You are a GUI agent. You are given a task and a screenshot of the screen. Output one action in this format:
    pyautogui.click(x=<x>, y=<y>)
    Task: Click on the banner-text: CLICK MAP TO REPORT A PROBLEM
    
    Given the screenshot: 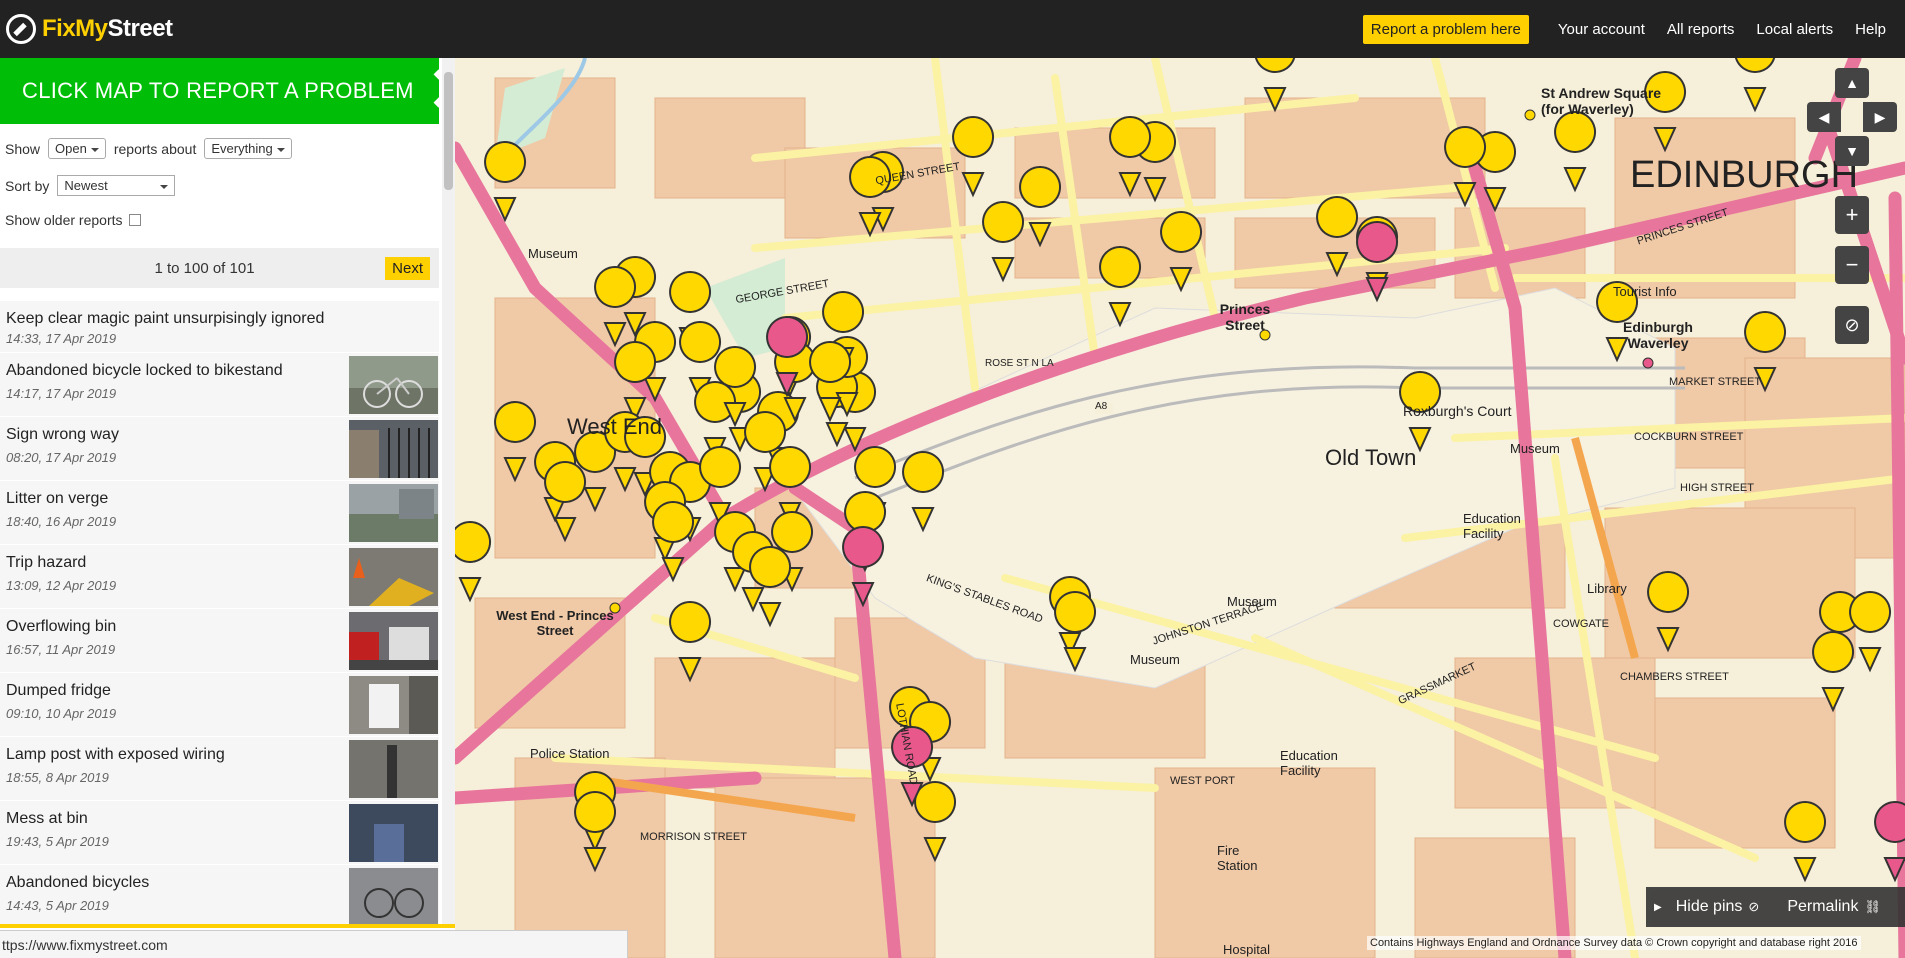 What is the action you would take?
    pyautogui.click(x=218, y=90)
    